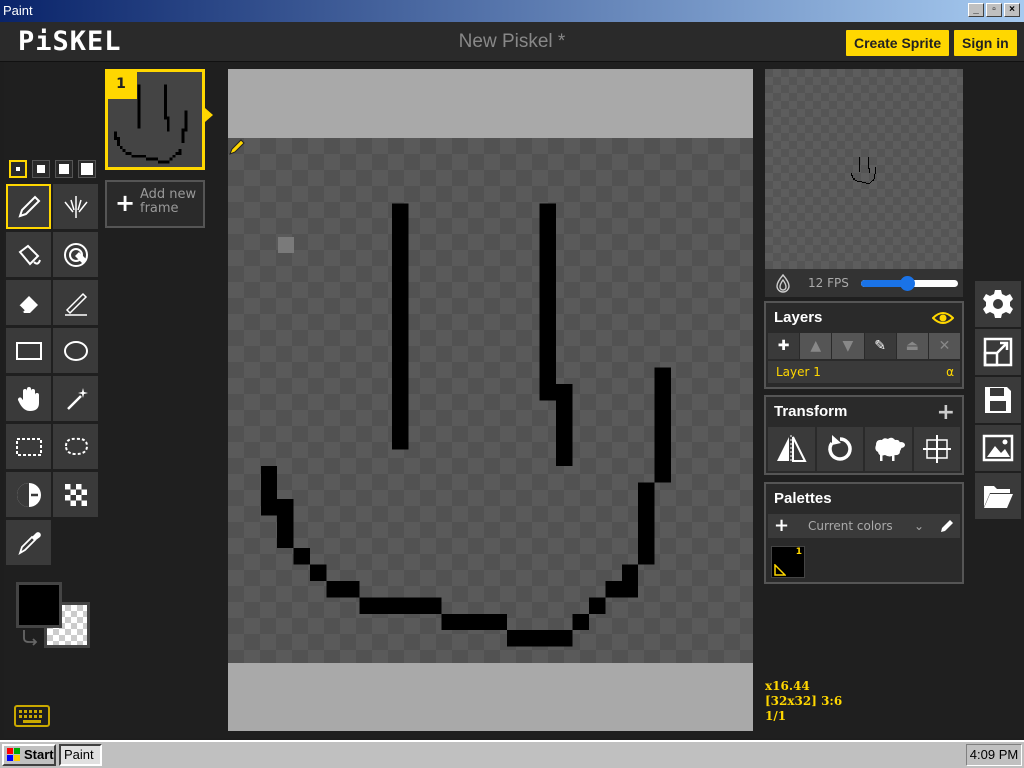 The width and height of the screenshot is (1024, 768). Describe the element at coordinates (29, 755) in the screenshot. I see `start-button: Start` at that location.